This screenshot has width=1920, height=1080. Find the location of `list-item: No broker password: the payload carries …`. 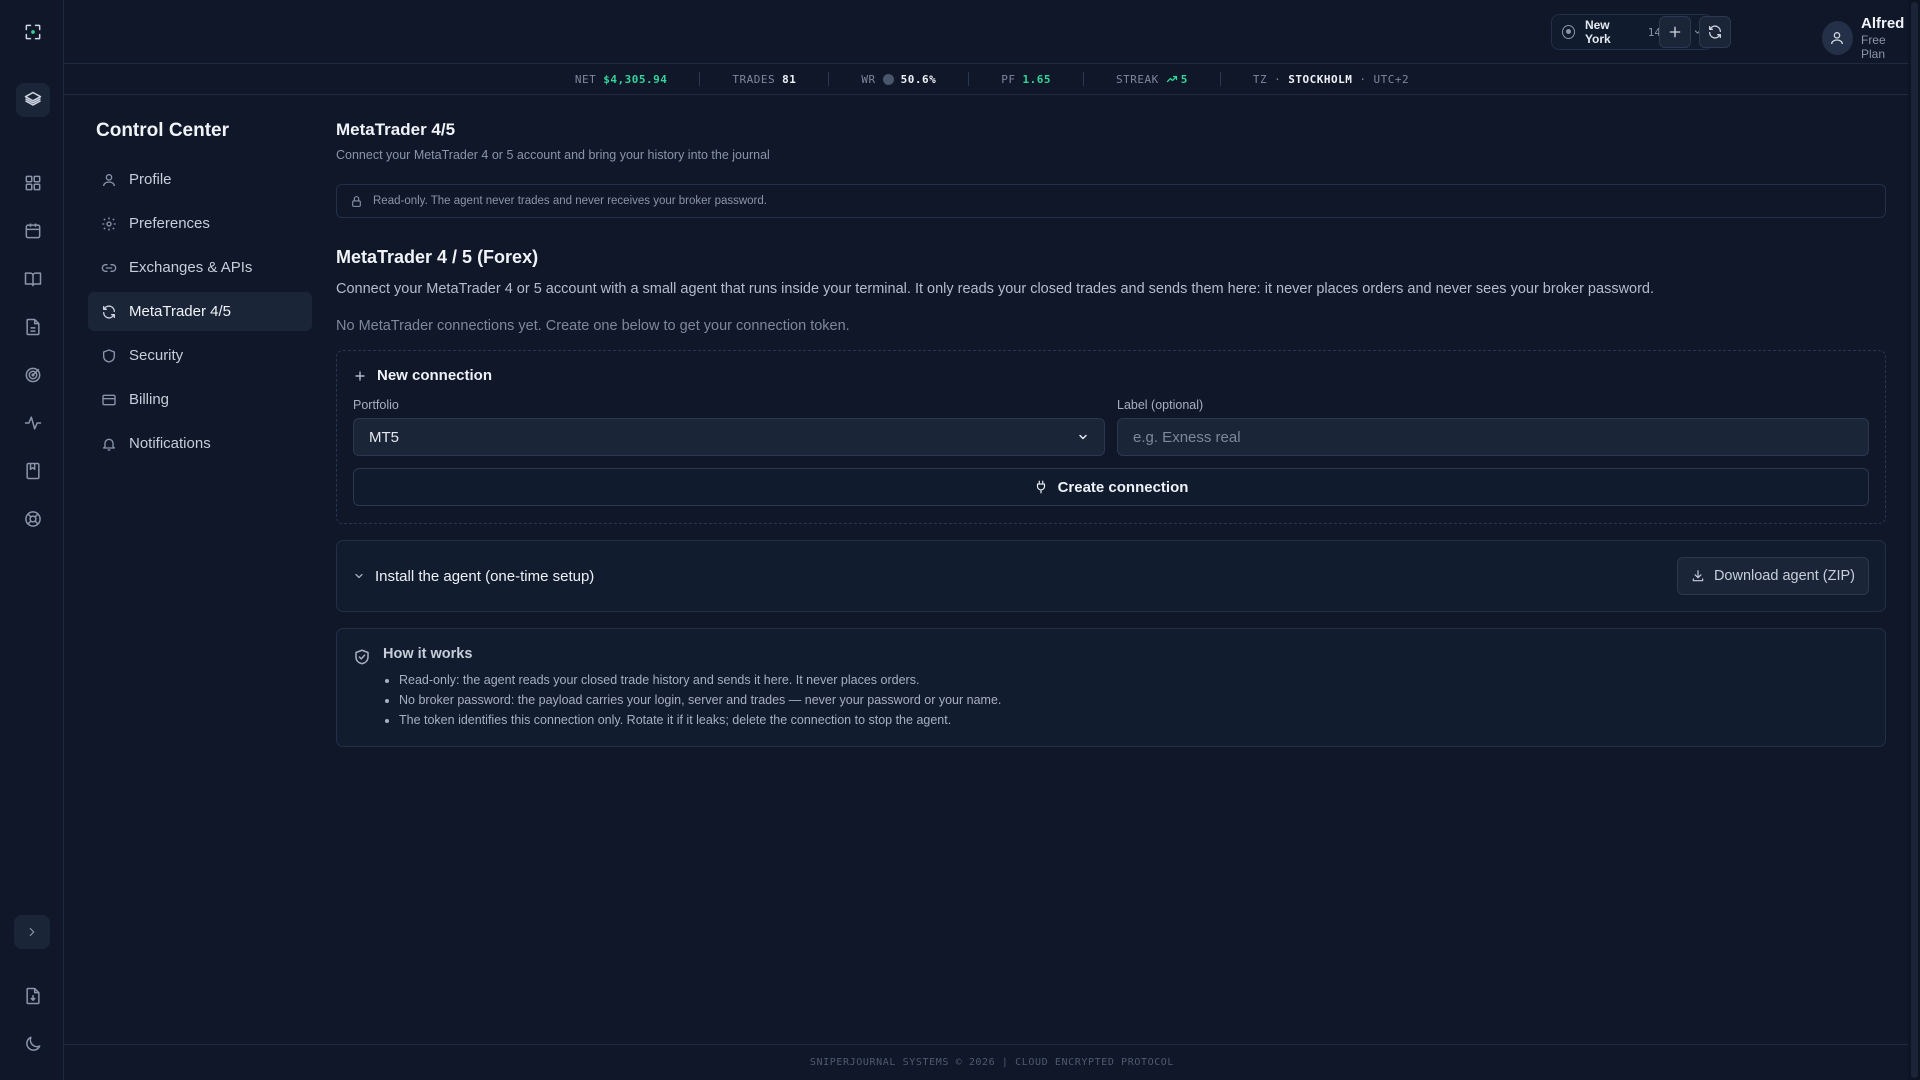

list-item: No broker password: the payload carries … is located at coordinates (700, 700).